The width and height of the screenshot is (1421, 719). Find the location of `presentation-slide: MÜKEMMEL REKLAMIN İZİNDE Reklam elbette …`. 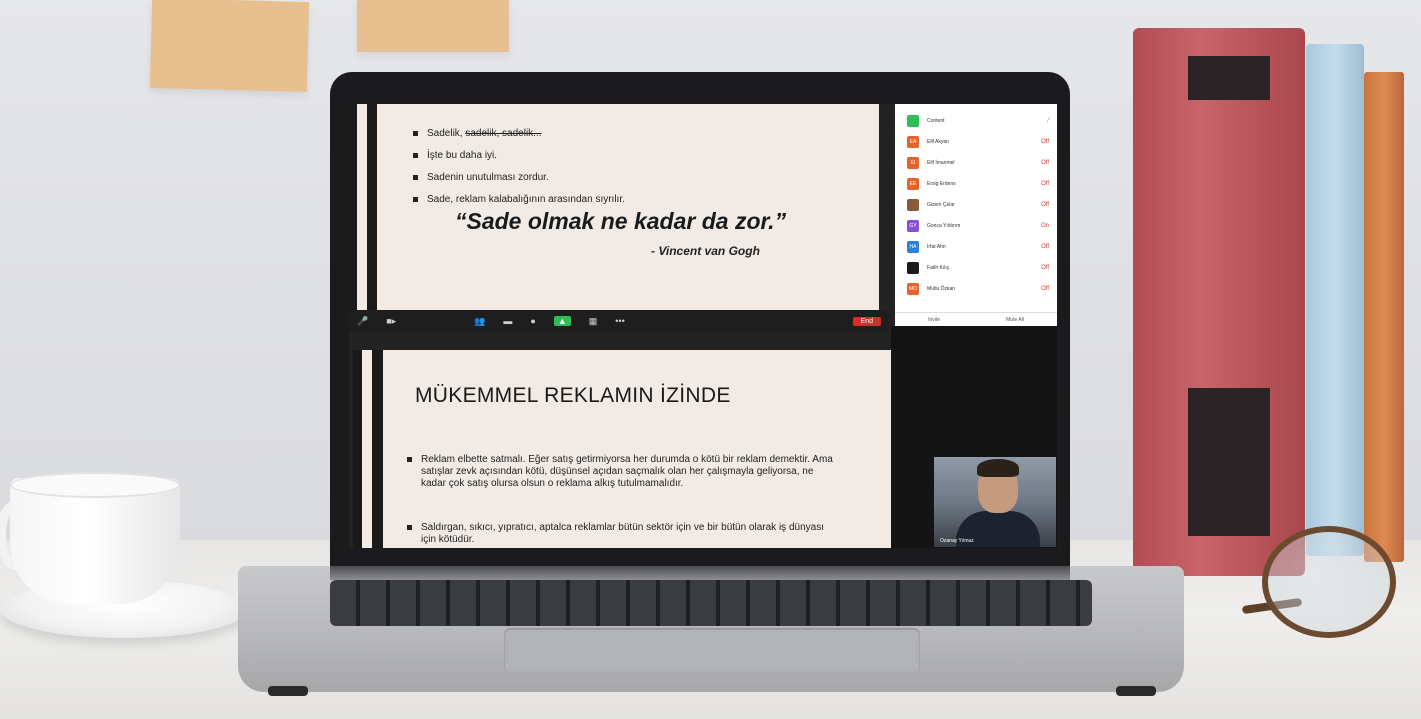

presentation-slide: MÜKEMMEL REKLAMIN İZİNDE Reklam elbette … is located at coordinates (622, 449).